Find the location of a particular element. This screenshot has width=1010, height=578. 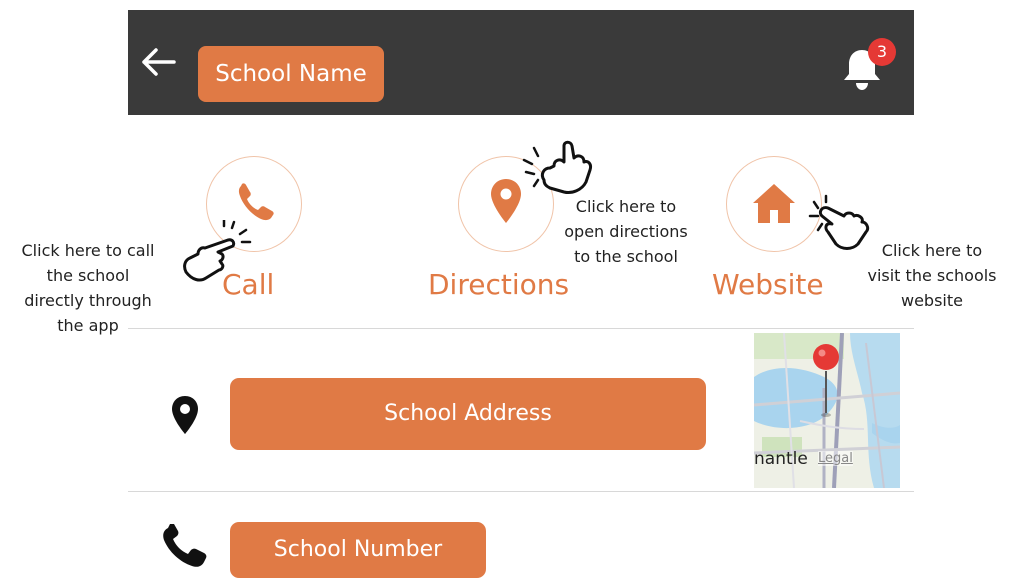

school-address-button: School Address is located at coordinates (468, 414).